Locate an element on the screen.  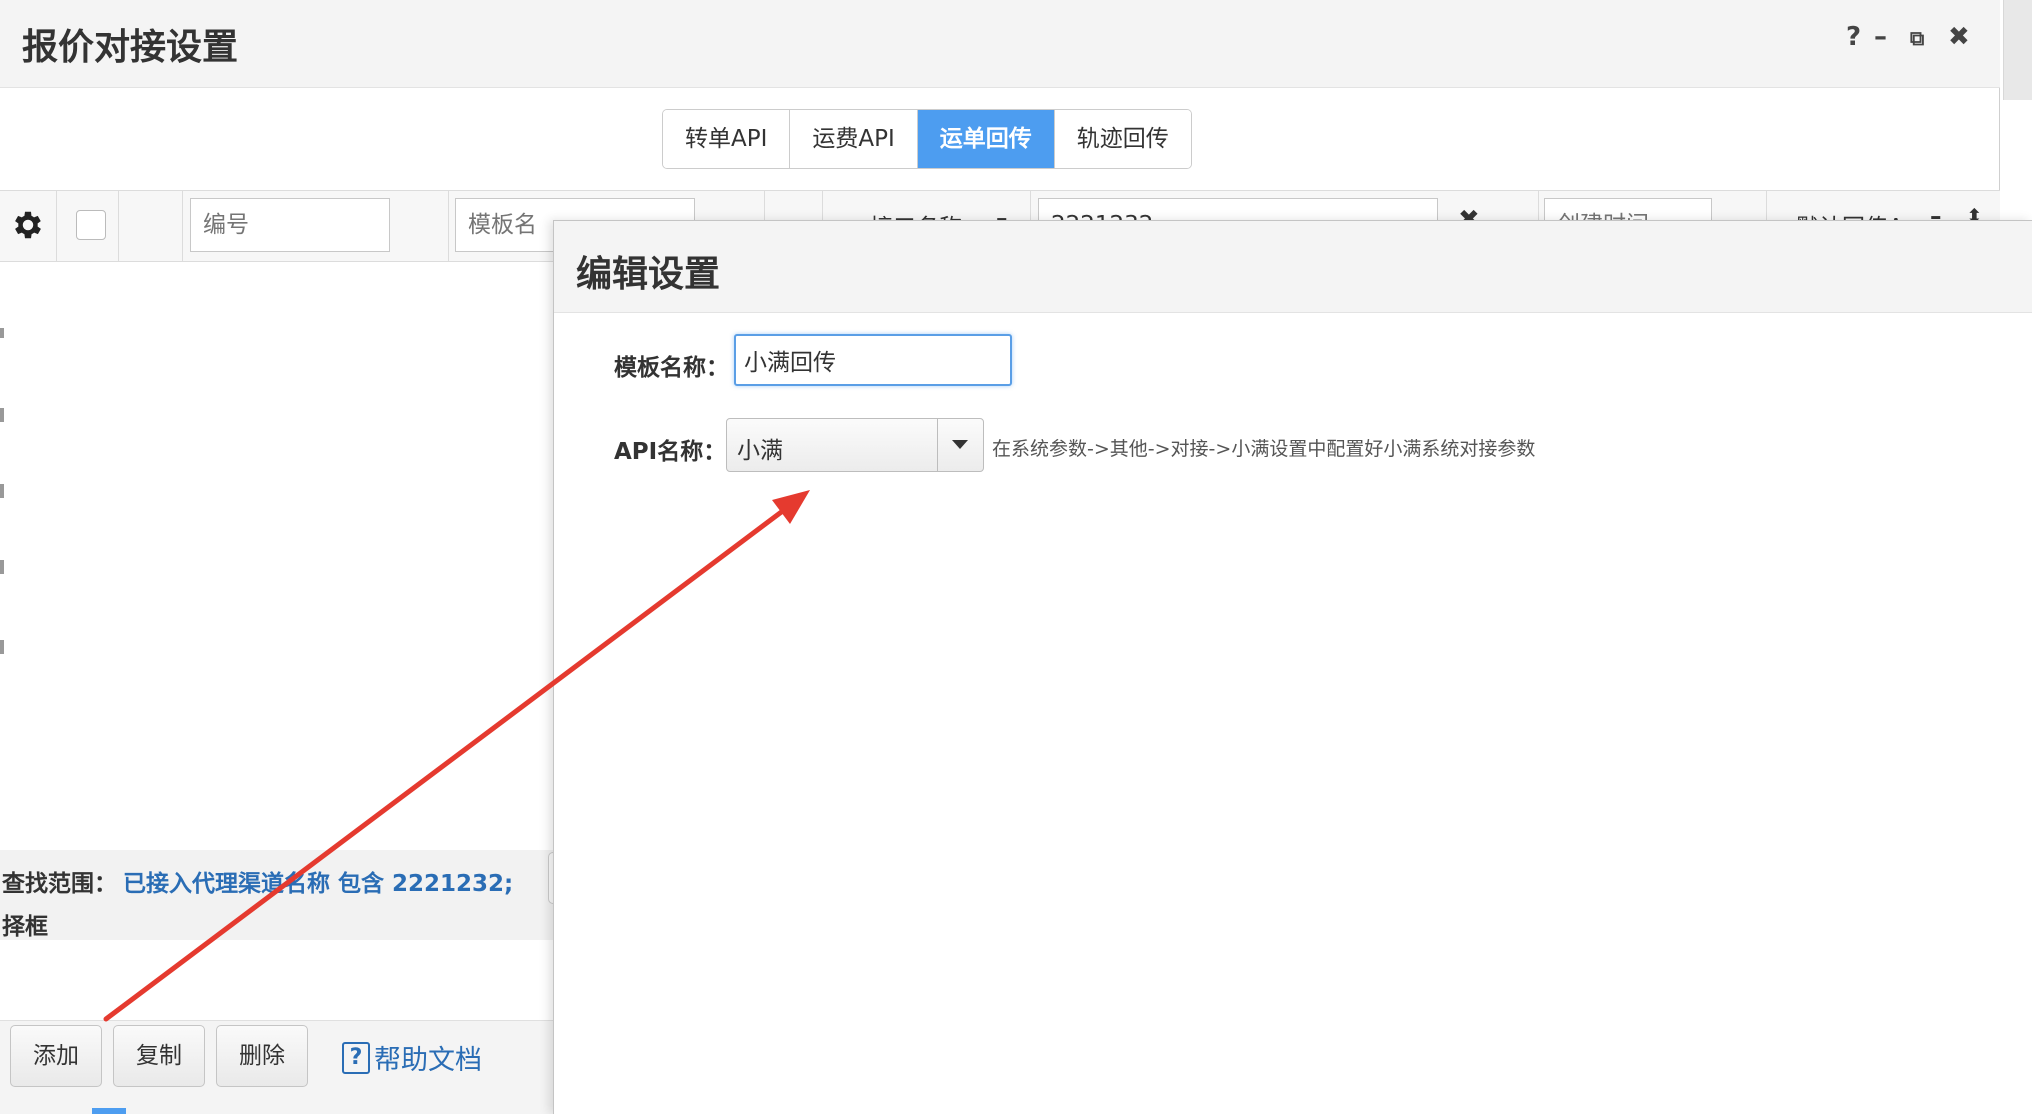
number-filter-input is located at coordinates (290, 225).